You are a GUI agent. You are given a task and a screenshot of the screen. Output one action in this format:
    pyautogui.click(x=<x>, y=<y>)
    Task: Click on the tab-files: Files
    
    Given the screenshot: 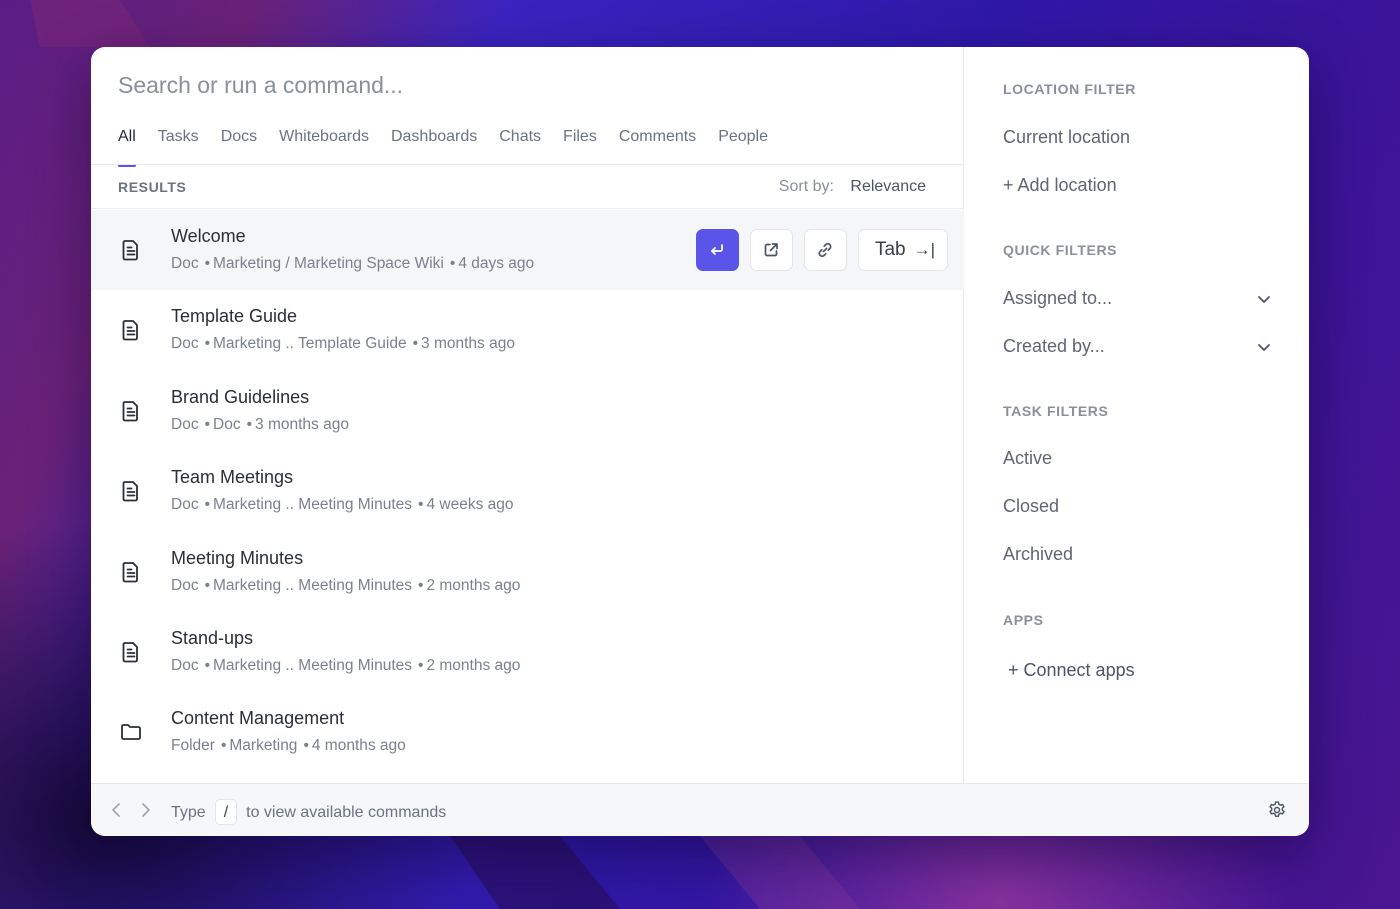 What is the action you would take?
    pyautogui.click(x=580, y=145)
    